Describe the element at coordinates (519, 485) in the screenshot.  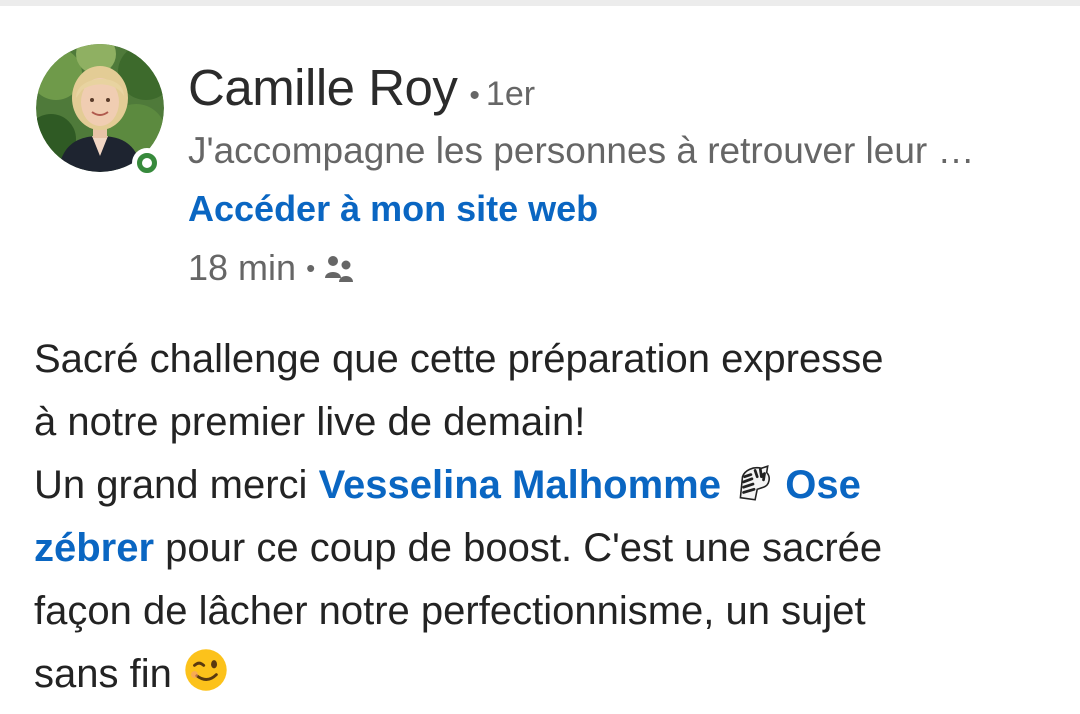
I see `mention-name: Vesselina Malhomme` at that location.